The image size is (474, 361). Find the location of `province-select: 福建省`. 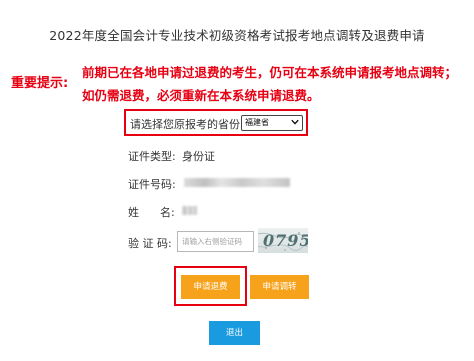

province-select: 福建省 is located at coordinates (272, 123).